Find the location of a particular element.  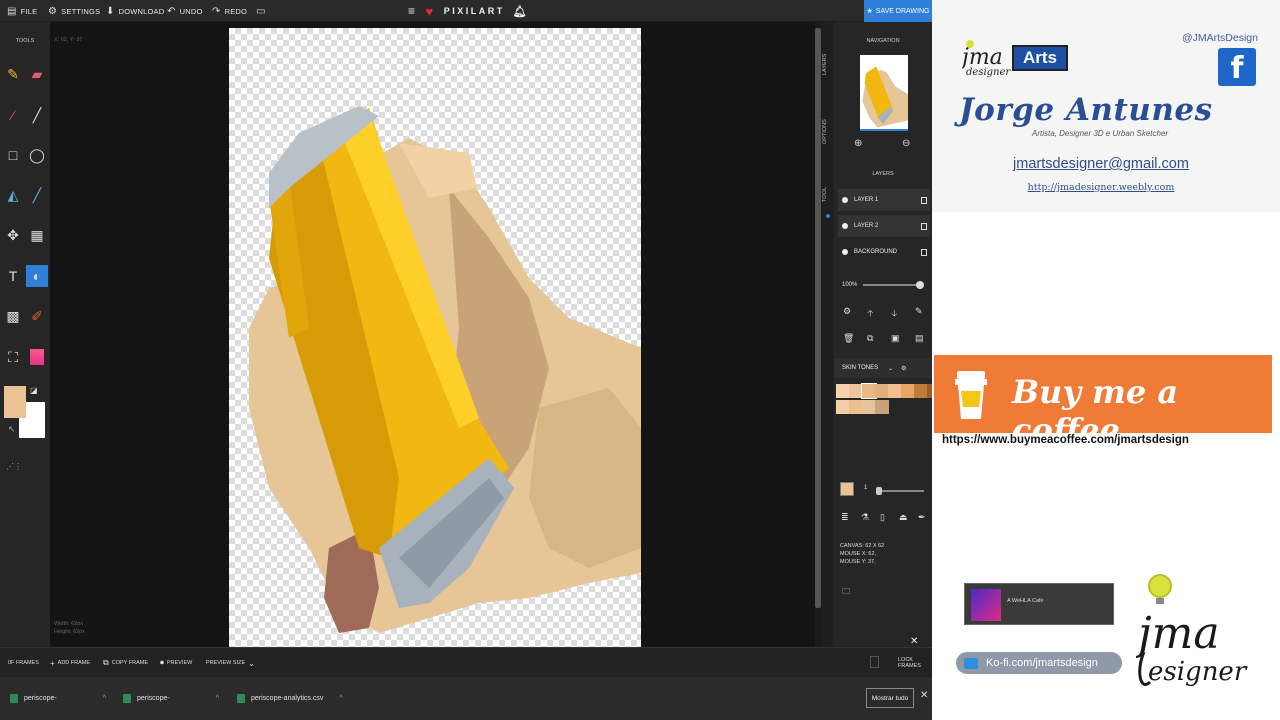

move-layer-up-icon: 🡡 is located at coordinates (870, 314).